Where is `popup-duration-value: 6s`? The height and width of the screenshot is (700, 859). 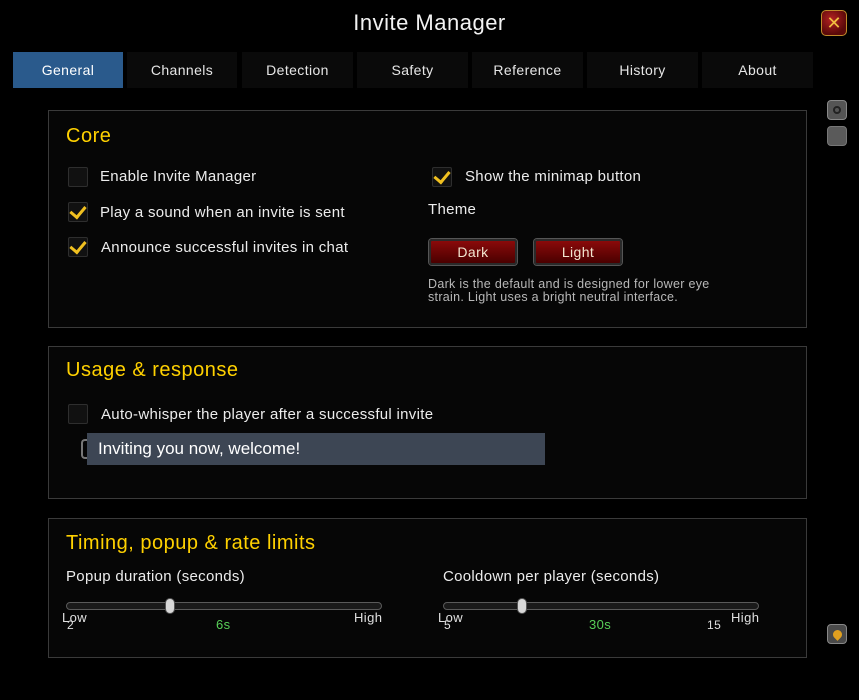
popup-duration-value: 6s is located at coordinates (223, 624).